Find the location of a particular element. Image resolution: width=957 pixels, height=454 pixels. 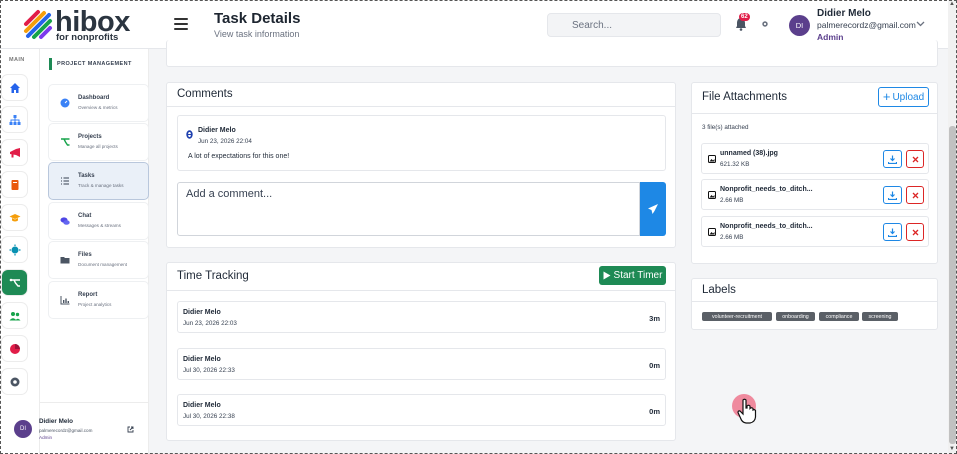

file-item: unnamed (38).jpg 621.32 KB is located at coordinates (815, 158).